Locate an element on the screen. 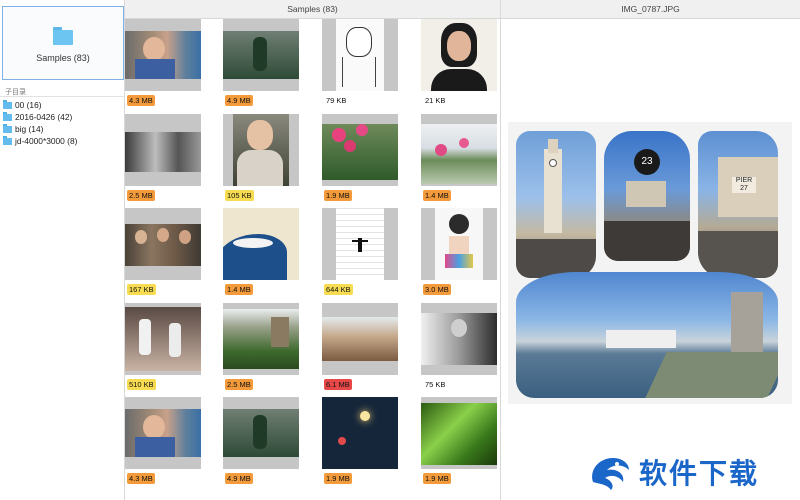  subdir-item-jd: jd-4000*3000 (8) is located at coordinates (63, 141).